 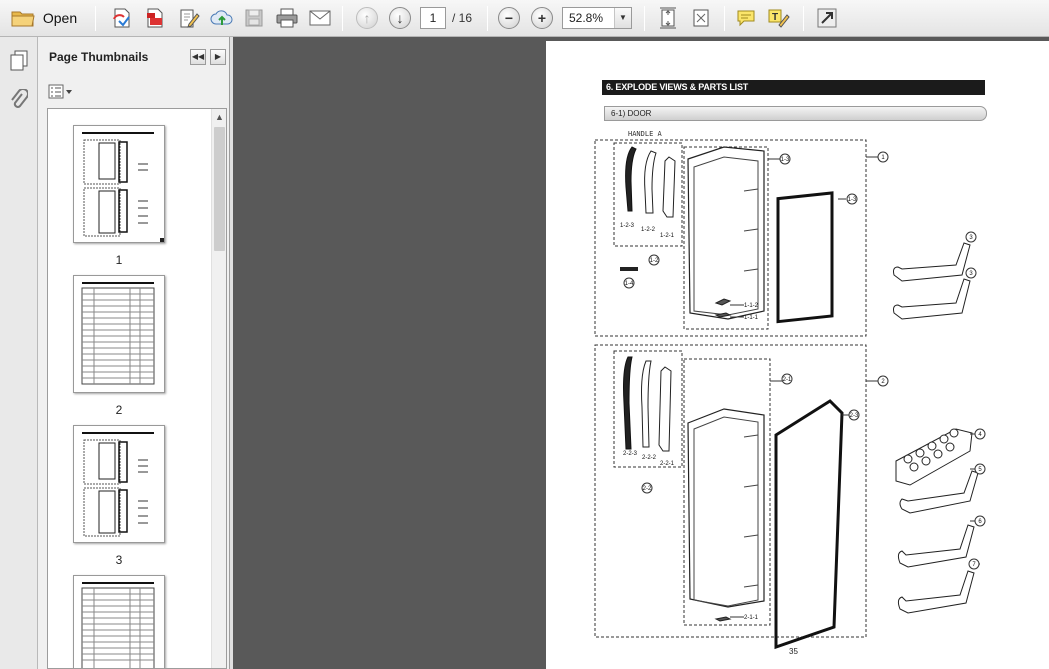 What do you see at coordinates (222, 18) in the screenshot?
I see `upload-button` at bounding box center [222, 18].